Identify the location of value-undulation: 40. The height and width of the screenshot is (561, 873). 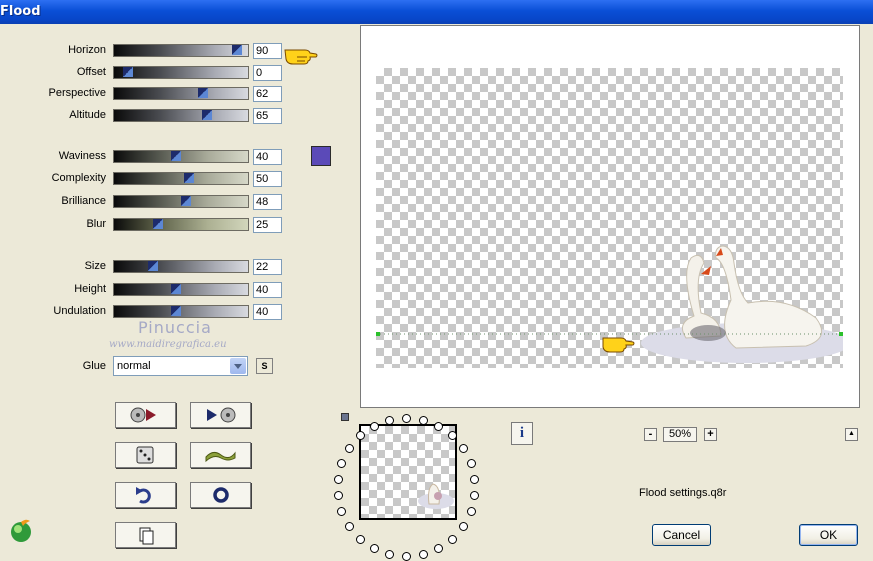
(267, 312).